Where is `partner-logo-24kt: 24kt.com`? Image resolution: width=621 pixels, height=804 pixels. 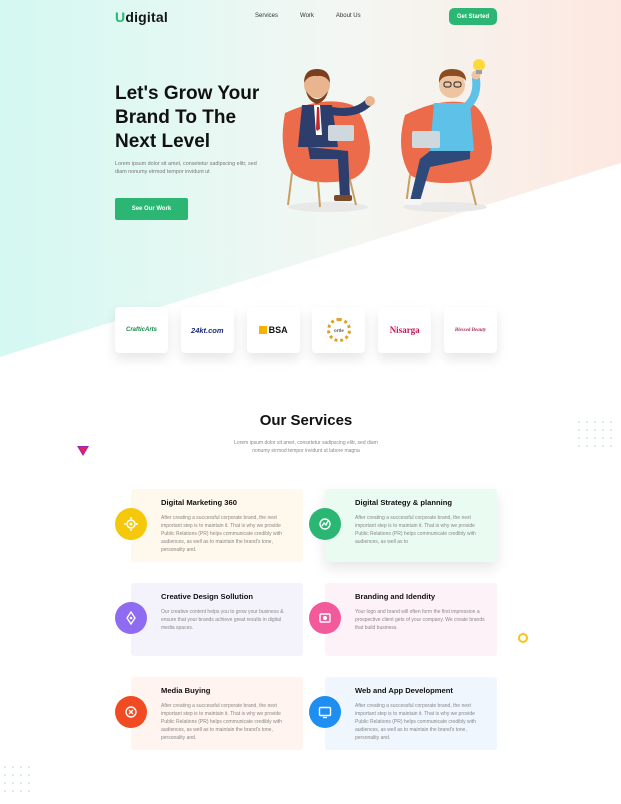 partner-logo-24kt: 24kt.com is located at coordinates (207, 330).